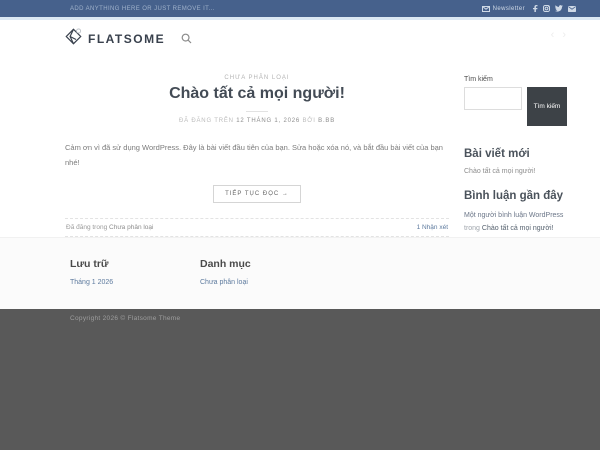 The height and width of the screenshot is (450, 600). Describe the element at coordinates (206, 121) in the screenshot. I see `meta-prefix: ĐÃ ĐĂNG TRÊN` at that location.